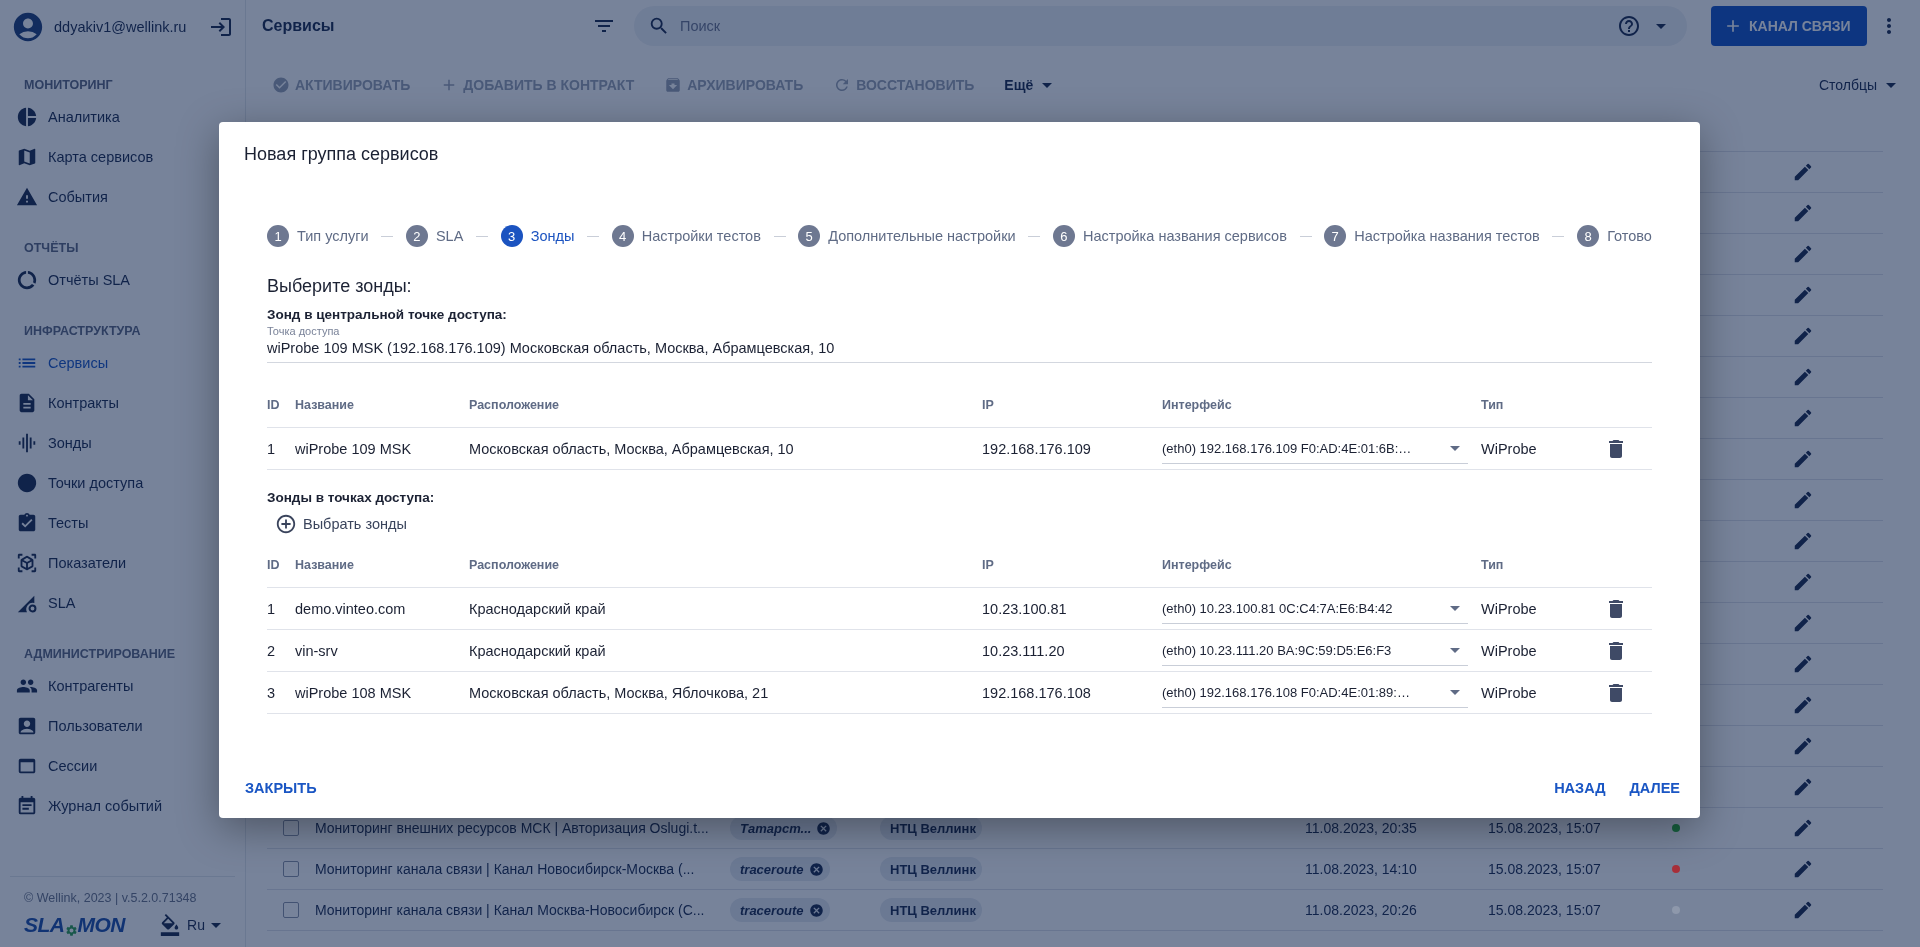  Describe the element at coordinates (170, 925) in the screenshot. I see `paint-bucket-icon` at that location.